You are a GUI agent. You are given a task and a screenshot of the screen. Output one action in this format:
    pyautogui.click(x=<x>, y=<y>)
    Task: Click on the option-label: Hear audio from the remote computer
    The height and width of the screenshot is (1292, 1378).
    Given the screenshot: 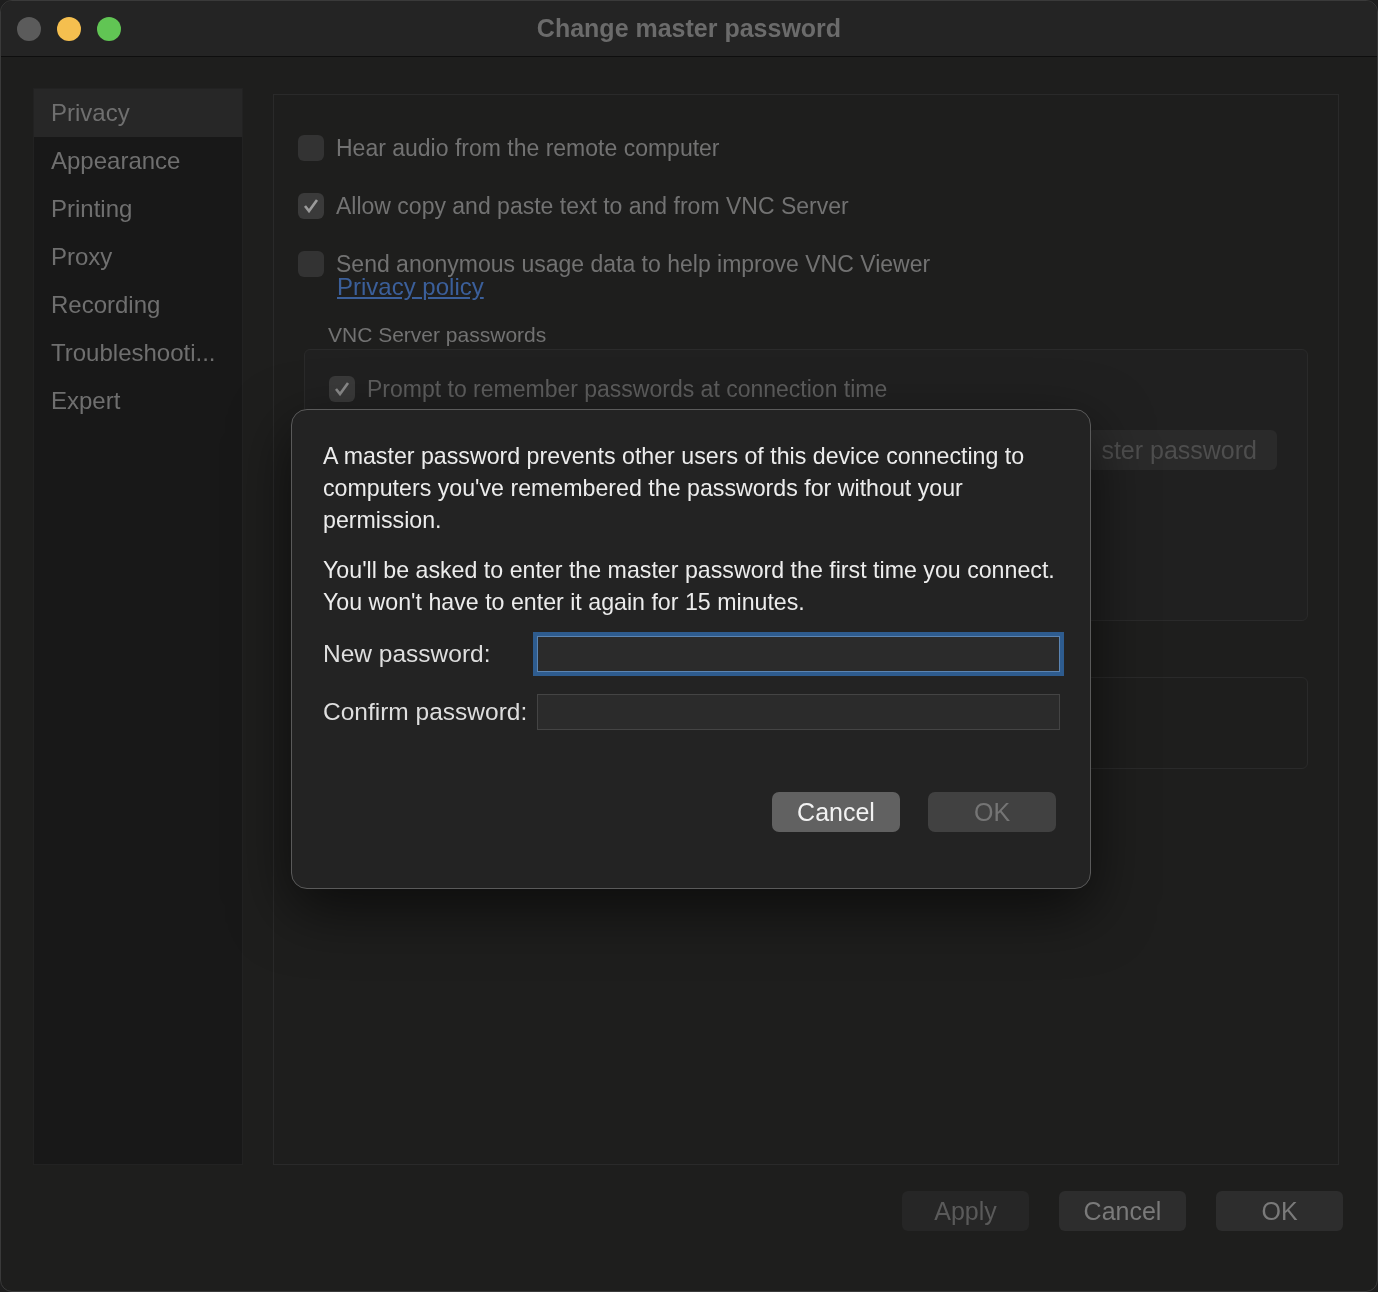 What is the action you would take?
    pyautogui.click(x=528, y=148)
    